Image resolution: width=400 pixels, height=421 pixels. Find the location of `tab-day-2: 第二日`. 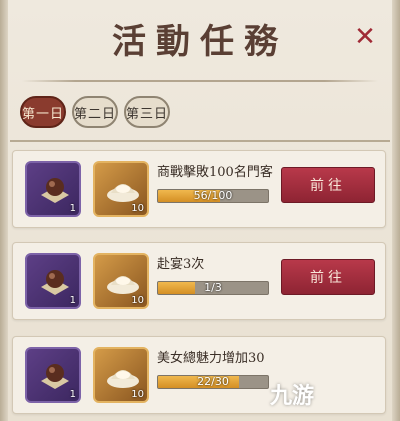

tab-day-2: 第二日 is located at coordinates (95, 112).